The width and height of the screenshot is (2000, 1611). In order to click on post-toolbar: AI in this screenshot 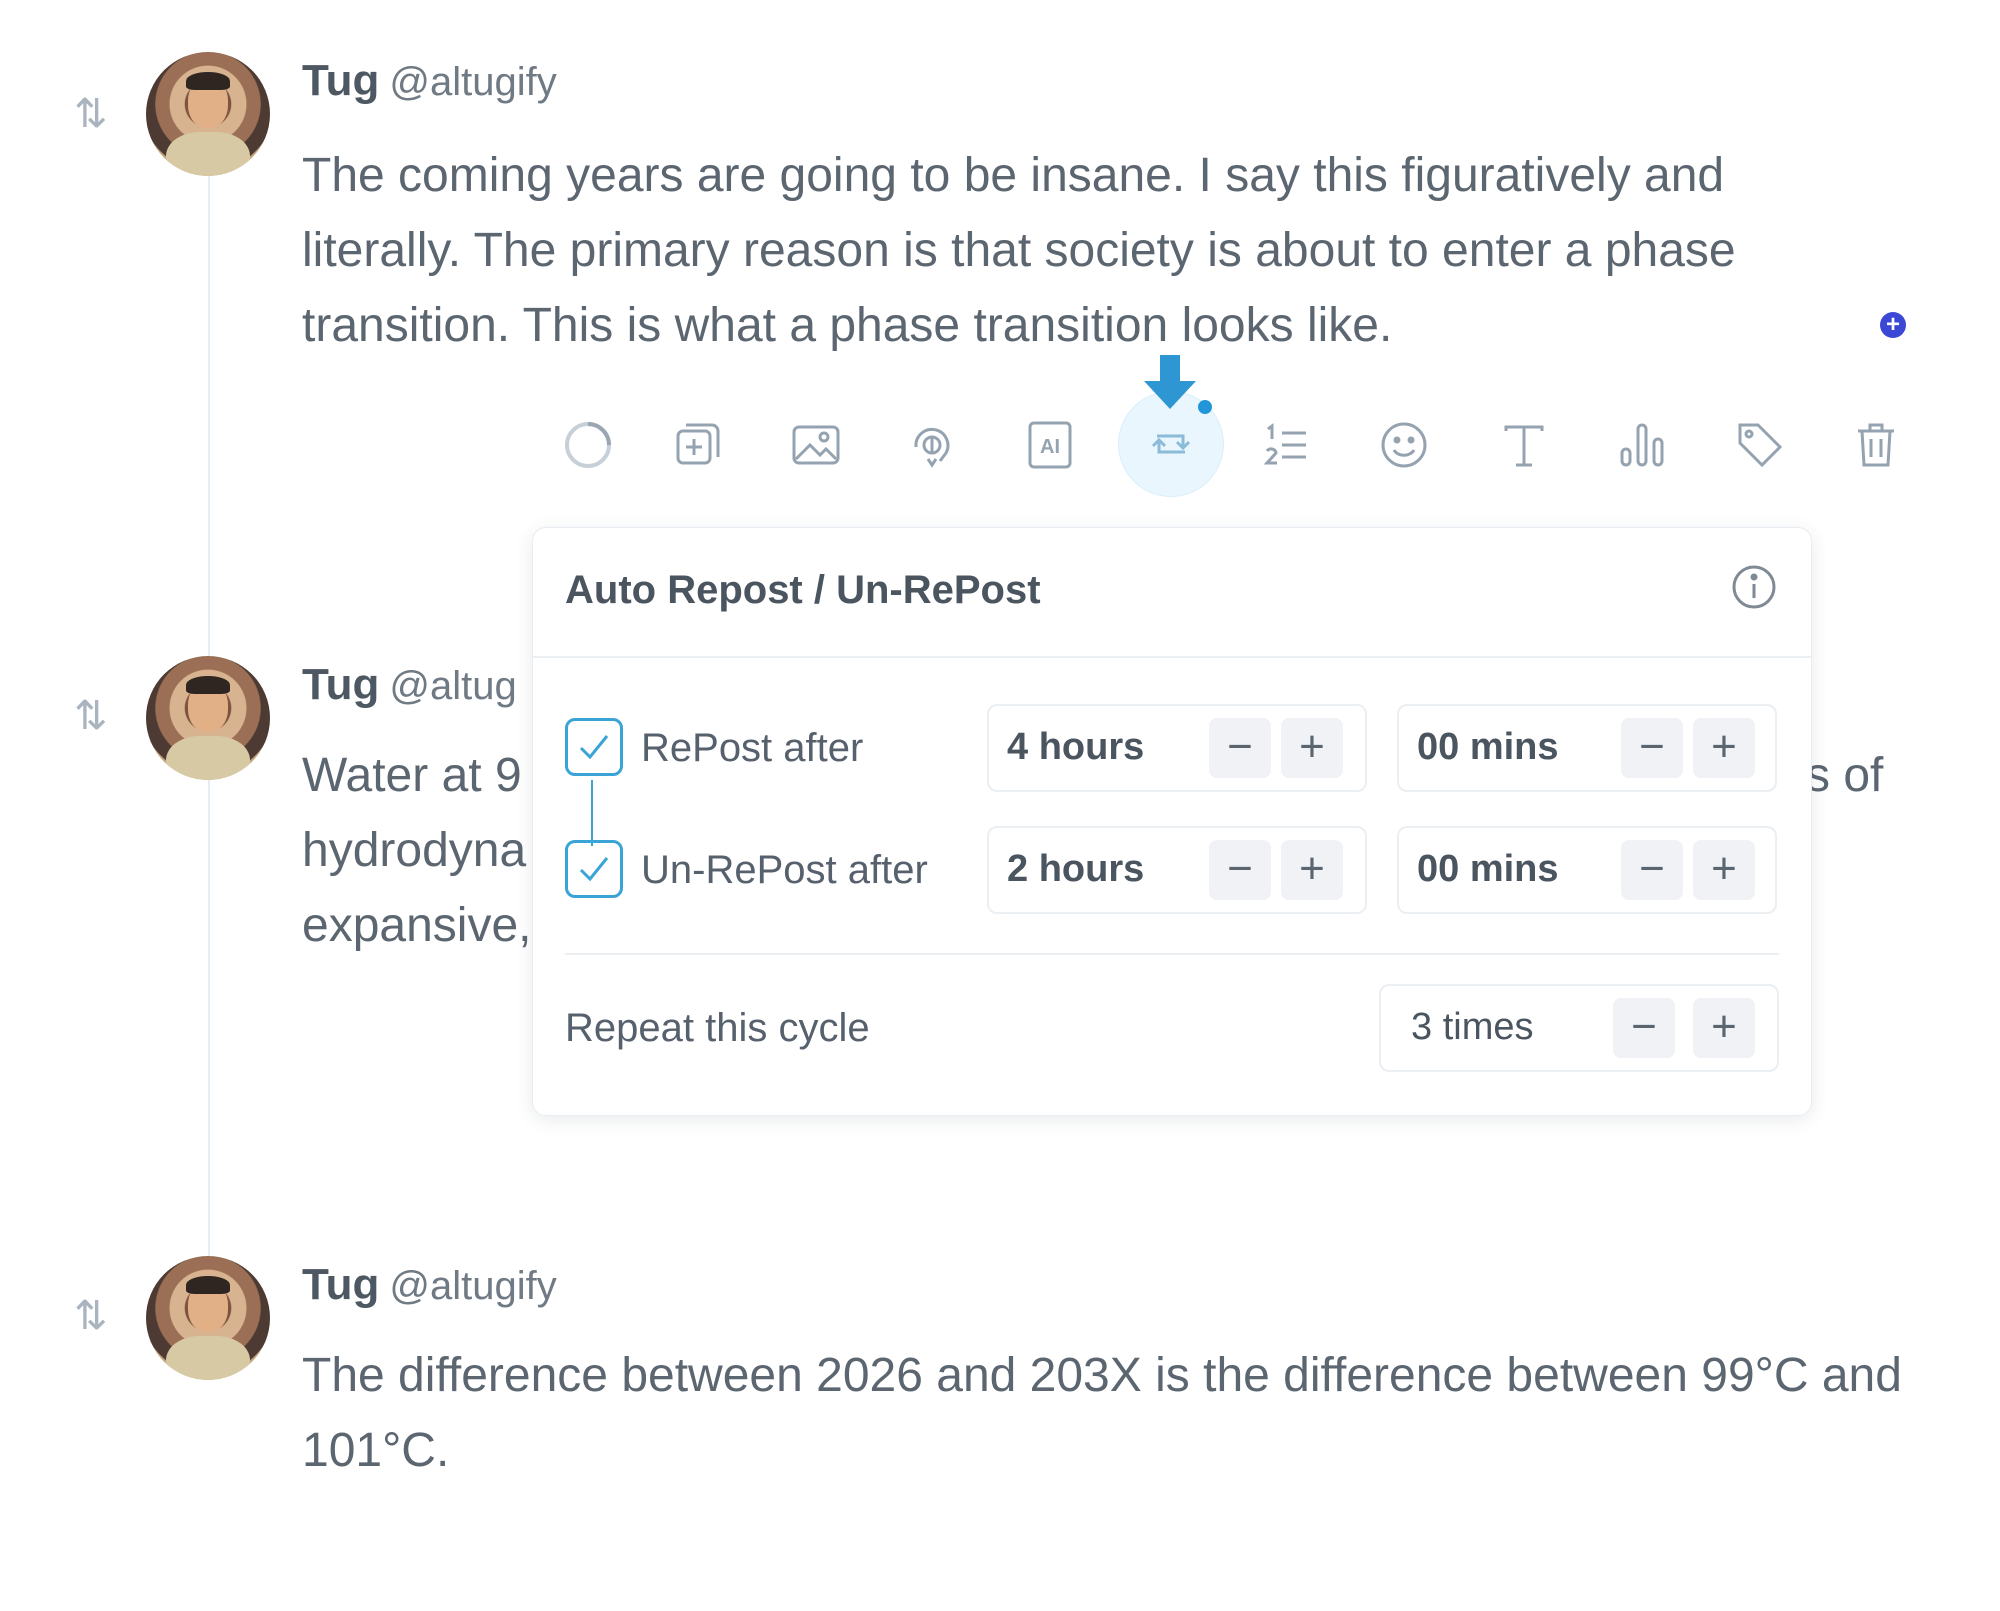, I will do `click(1000, 444)`.